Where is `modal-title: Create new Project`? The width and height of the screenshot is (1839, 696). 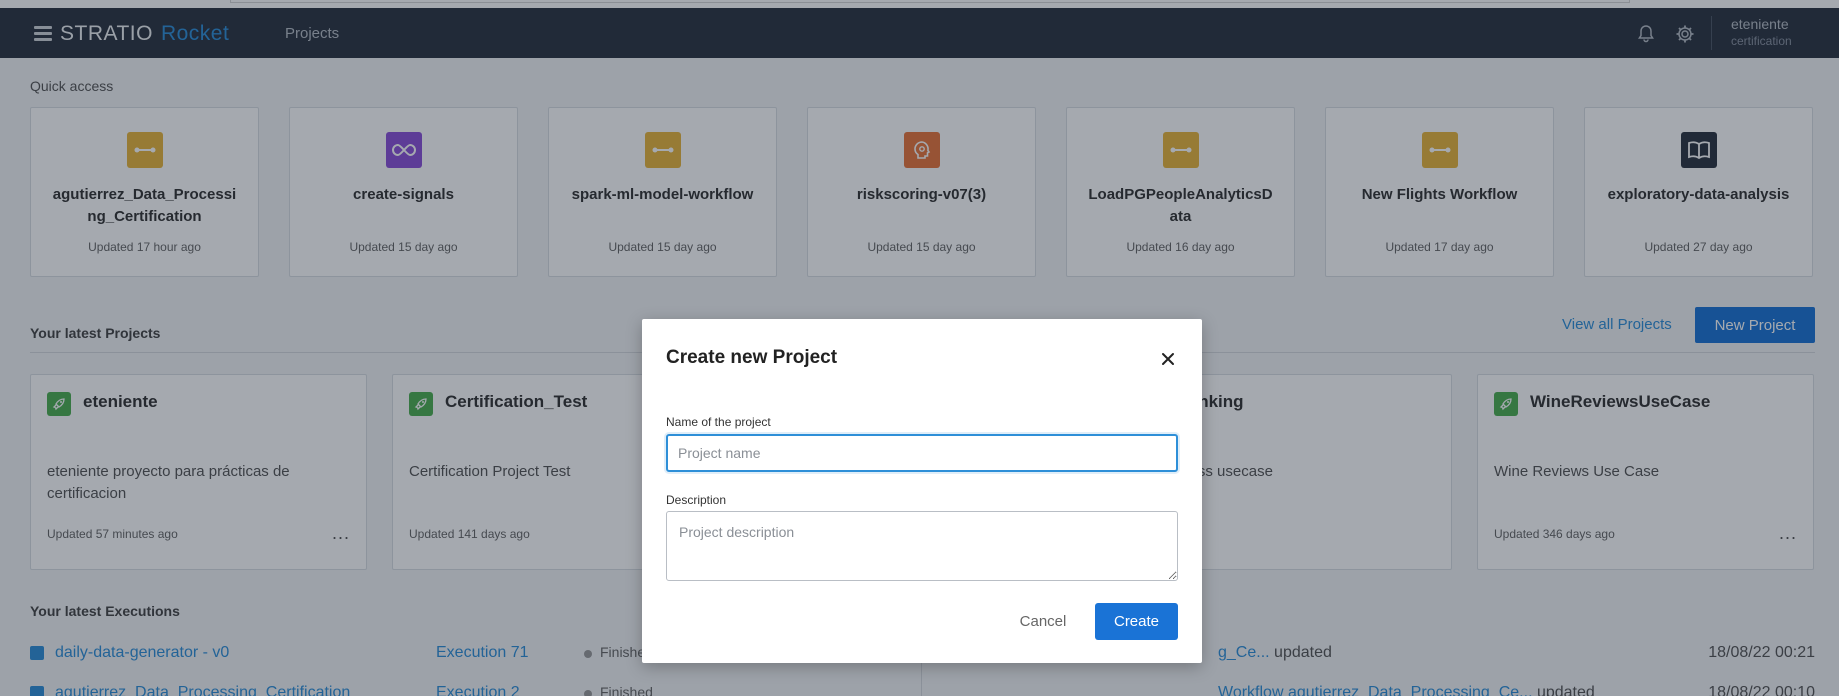 modal-title: Create new Project is located at coordinates (752, 357).